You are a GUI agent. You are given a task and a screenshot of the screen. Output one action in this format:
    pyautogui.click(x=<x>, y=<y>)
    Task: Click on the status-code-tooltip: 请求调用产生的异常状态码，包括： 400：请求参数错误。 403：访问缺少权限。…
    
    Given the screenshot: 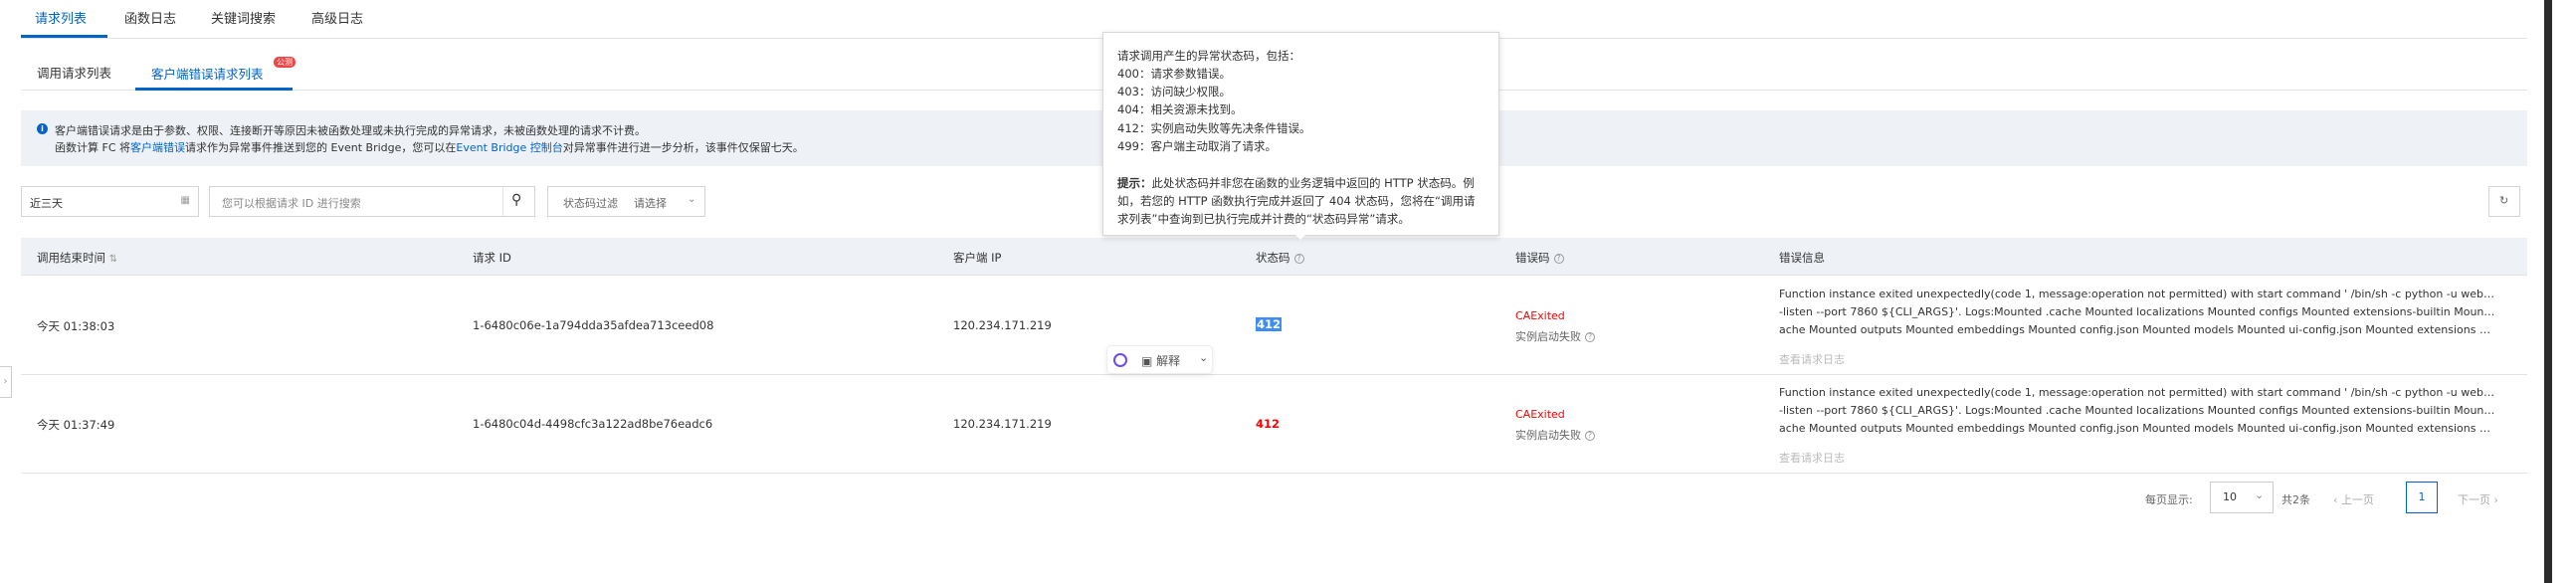 What is the action you would take?
    pyautogui.click(x=1300, y=134)
    